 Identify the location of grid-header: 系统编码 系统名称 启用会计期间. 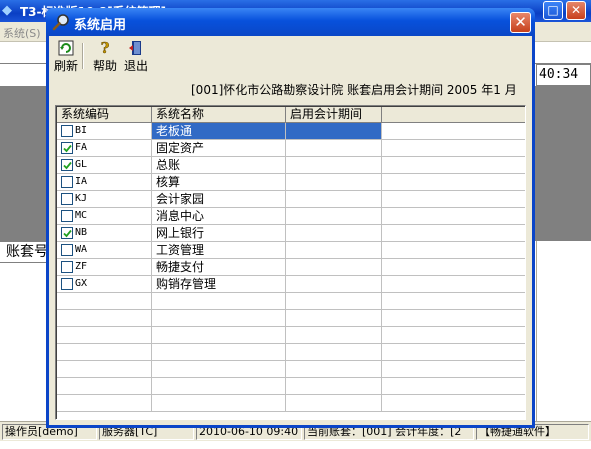
(291, 115).